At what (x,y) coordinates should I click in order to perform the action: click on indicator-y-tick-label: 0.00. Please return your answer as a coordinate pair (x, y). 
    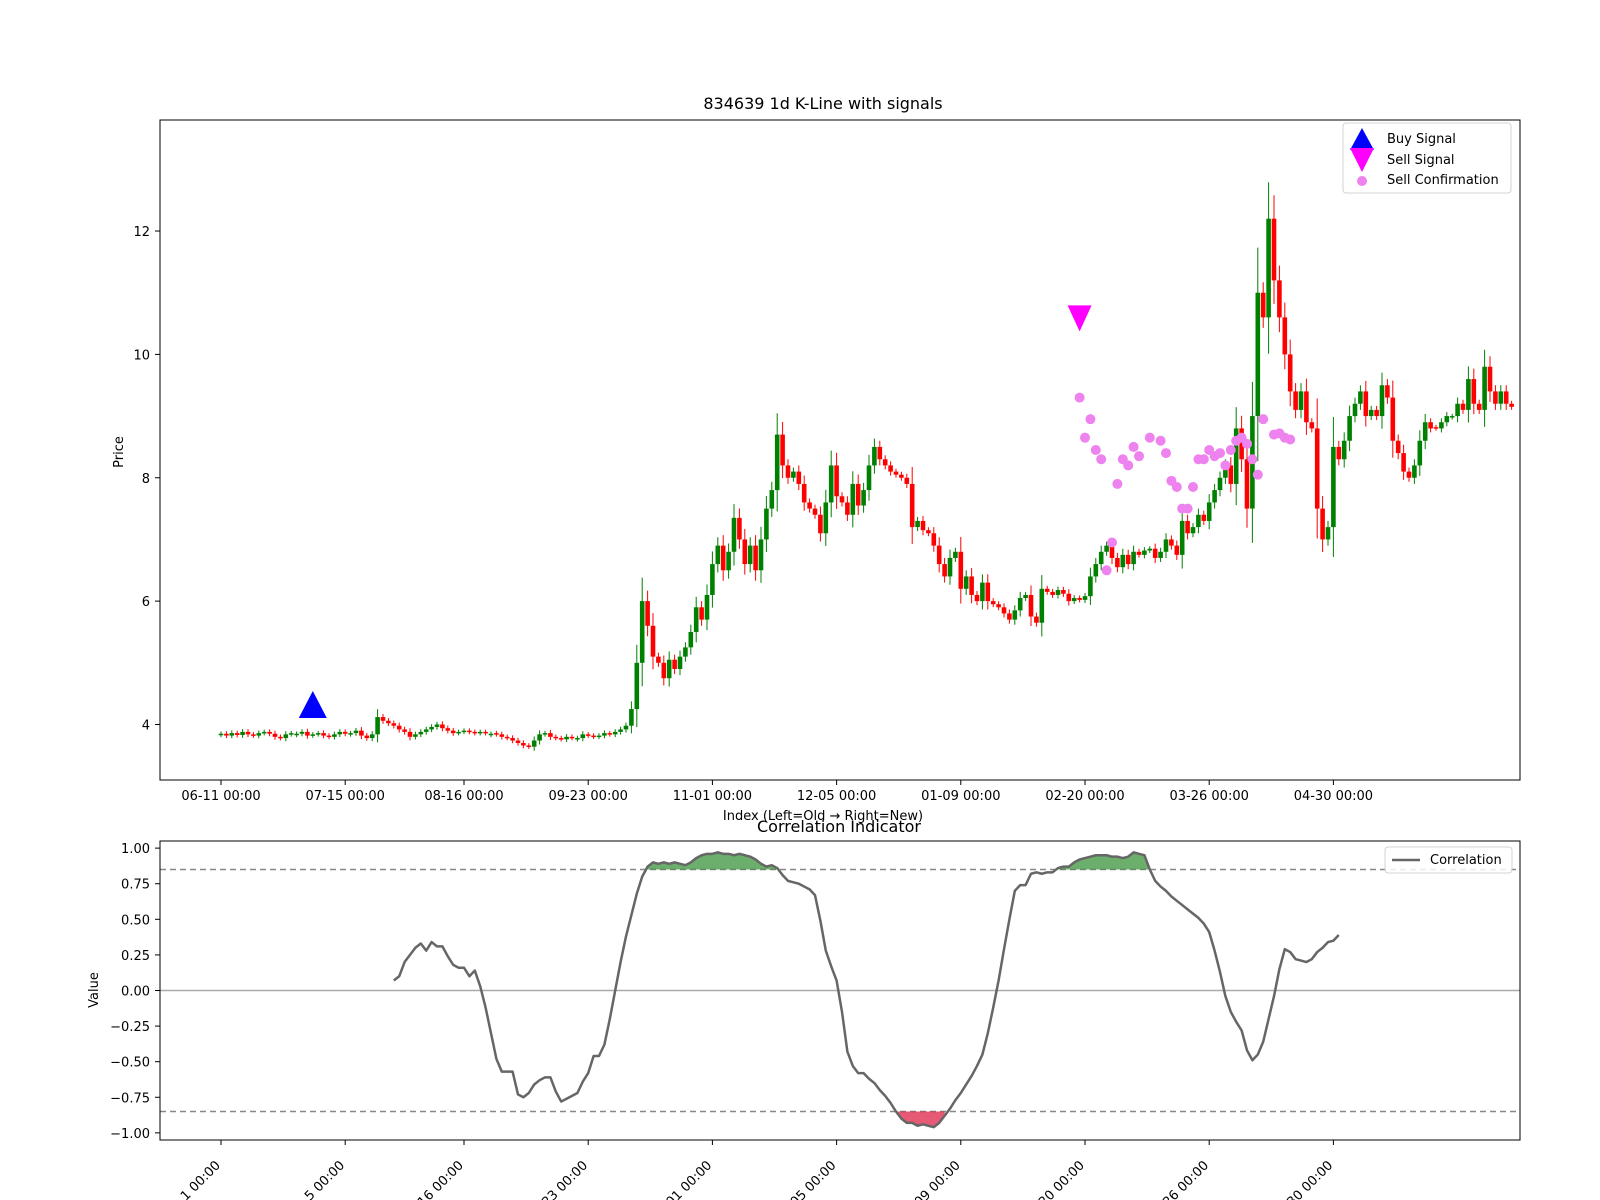
    Looking at the image, I should click on (135, 992).